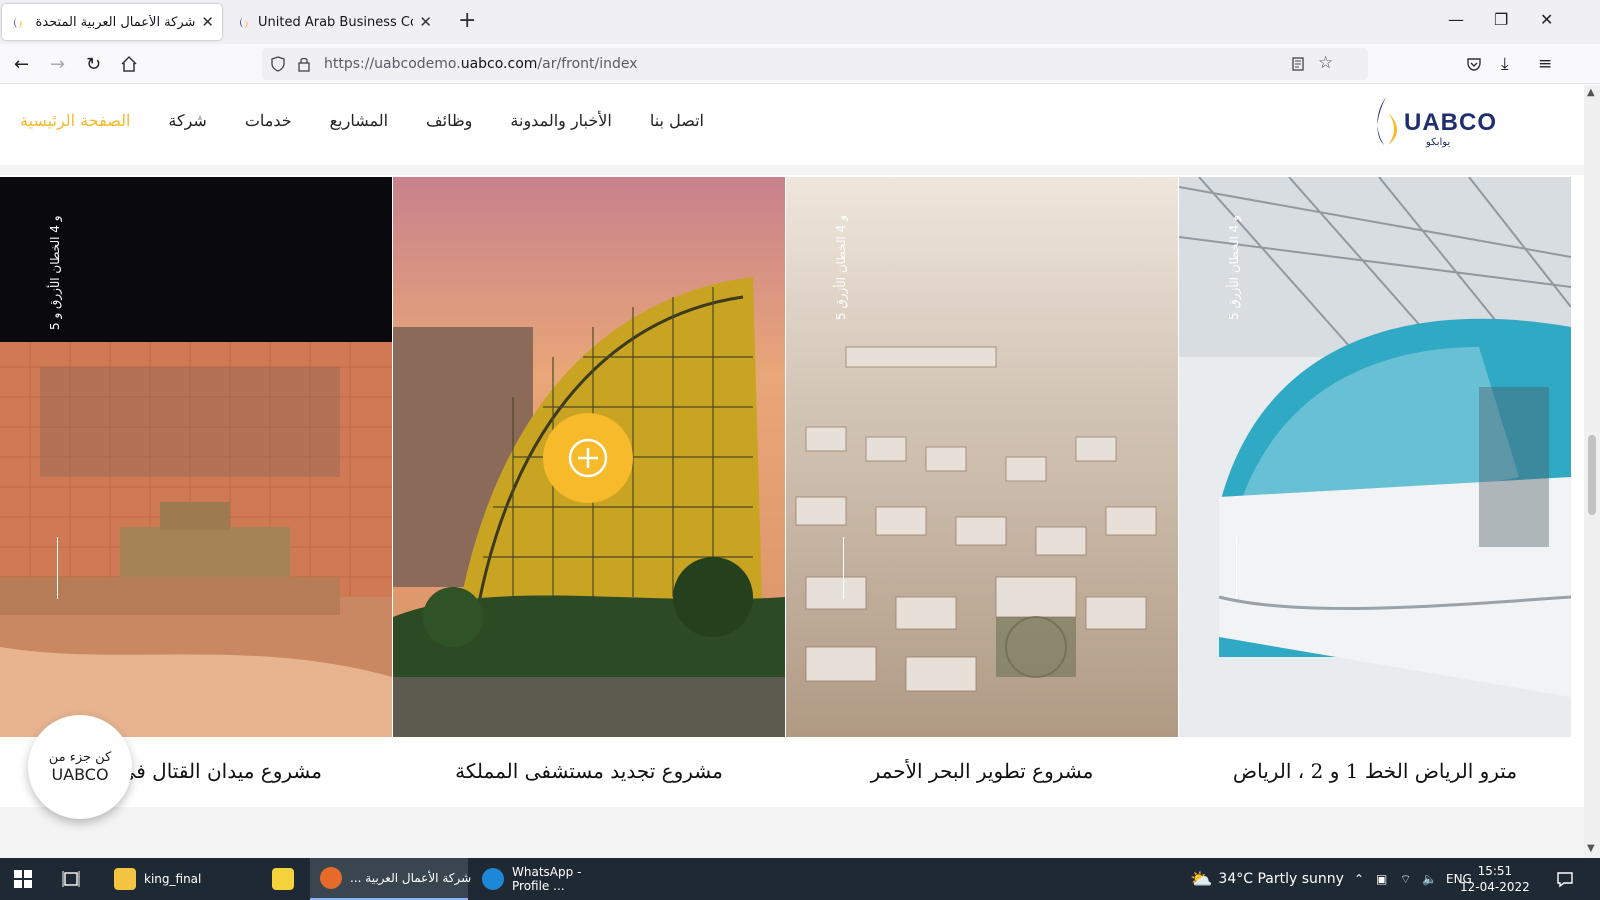 This screenshot has height=900, width=1600. Describe the element at coordinates (304, 64) in the screenshot. I see `lock-icon` at that location.